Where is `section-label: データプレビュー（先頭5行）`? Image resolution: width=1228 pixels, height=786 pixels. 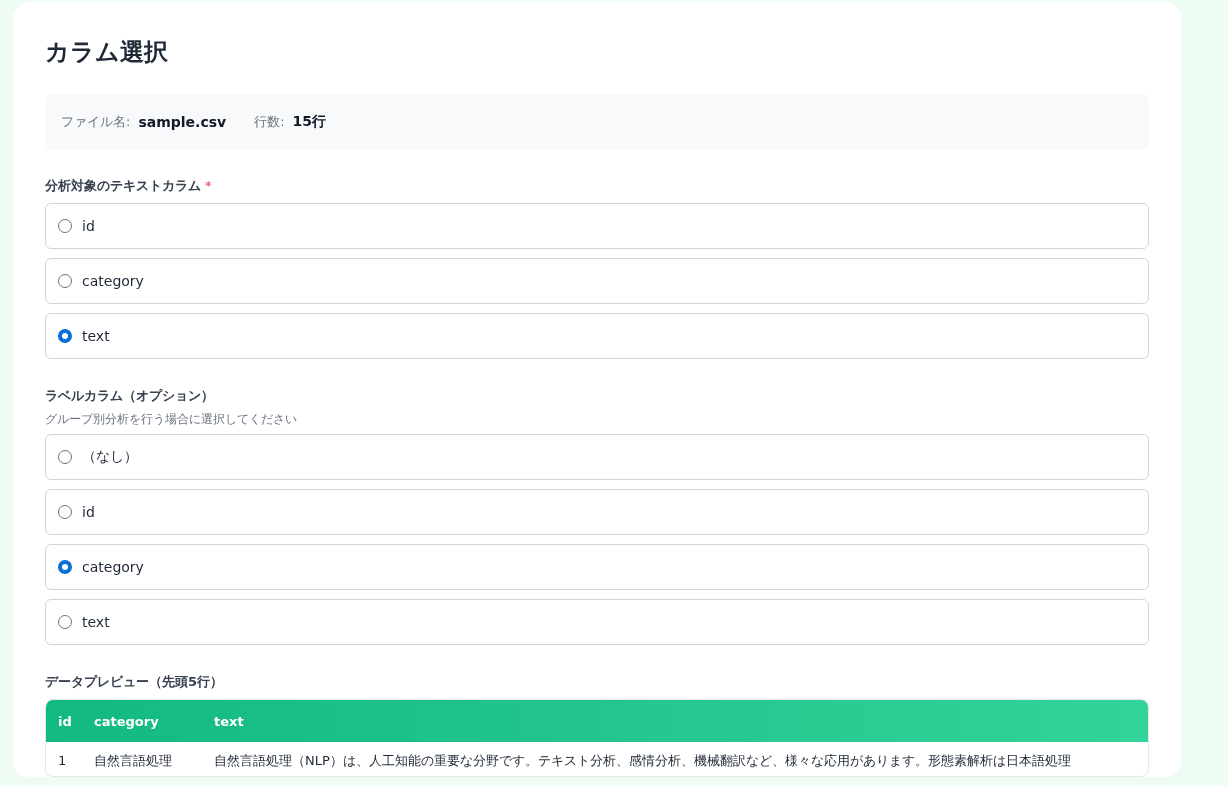 section-label: データプレビュー（先頭5行） is located at coordinates (134, 682).